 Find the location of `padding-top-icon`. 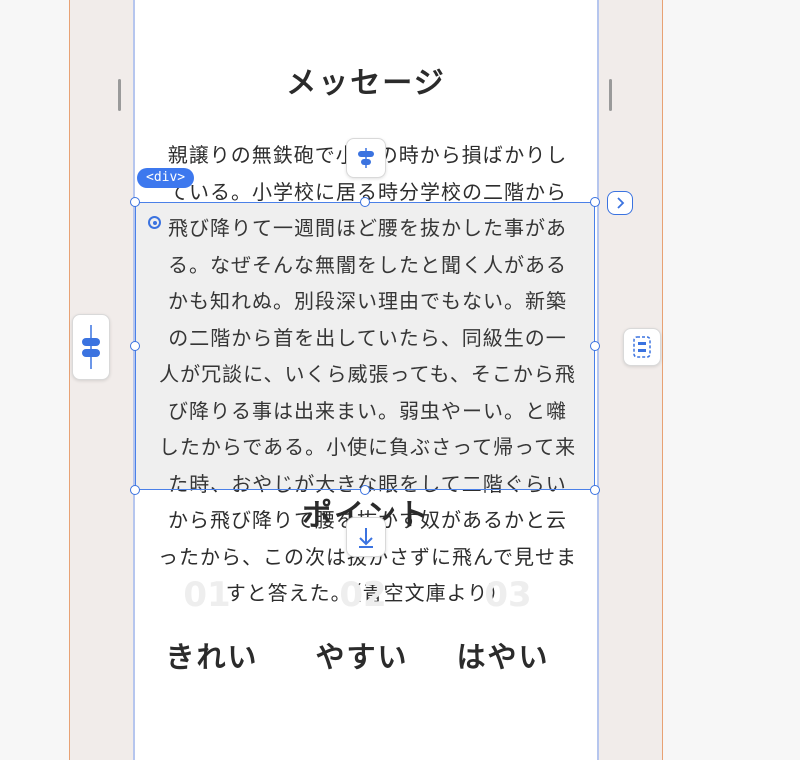

padding-top-icon is located at coordinates (366, 158).